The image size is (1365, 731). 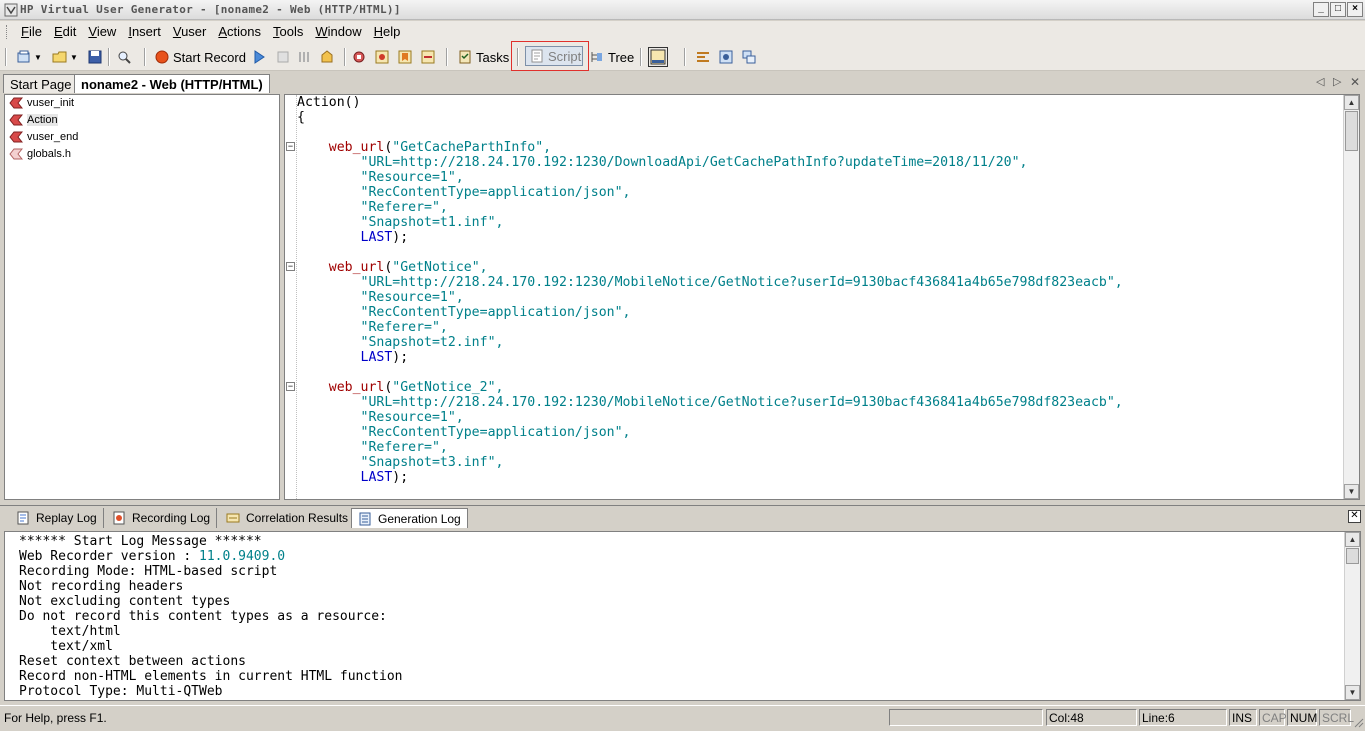 What do you see at coordinates (209, 57) in the screenshot?
I see `start-record-label: Start Record` at bounding box center [209, 57].